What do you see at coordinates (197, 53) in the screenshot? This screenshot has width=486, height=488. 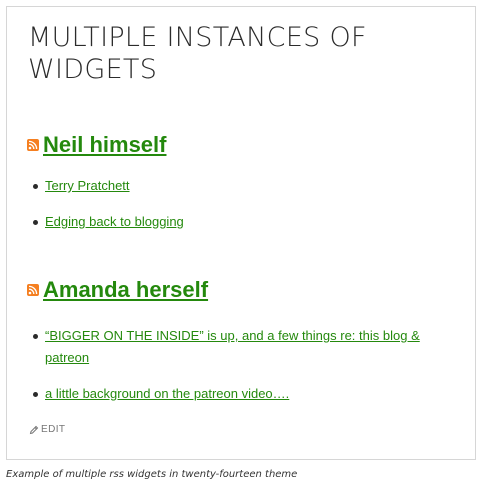 I see `page-title: MULTIPLE INSTANCES OF WIDGETS` at bounding box center [197, 53].